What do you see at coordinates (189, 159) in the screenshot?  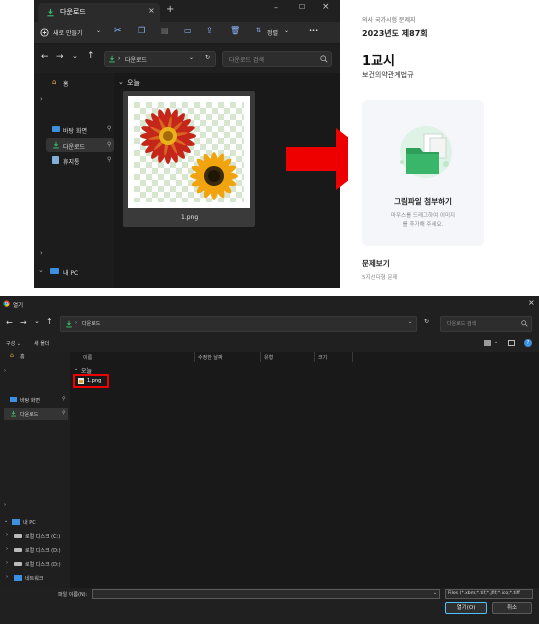 I see `file-tile-1png: 1.png` at bounding box center [189, 159].